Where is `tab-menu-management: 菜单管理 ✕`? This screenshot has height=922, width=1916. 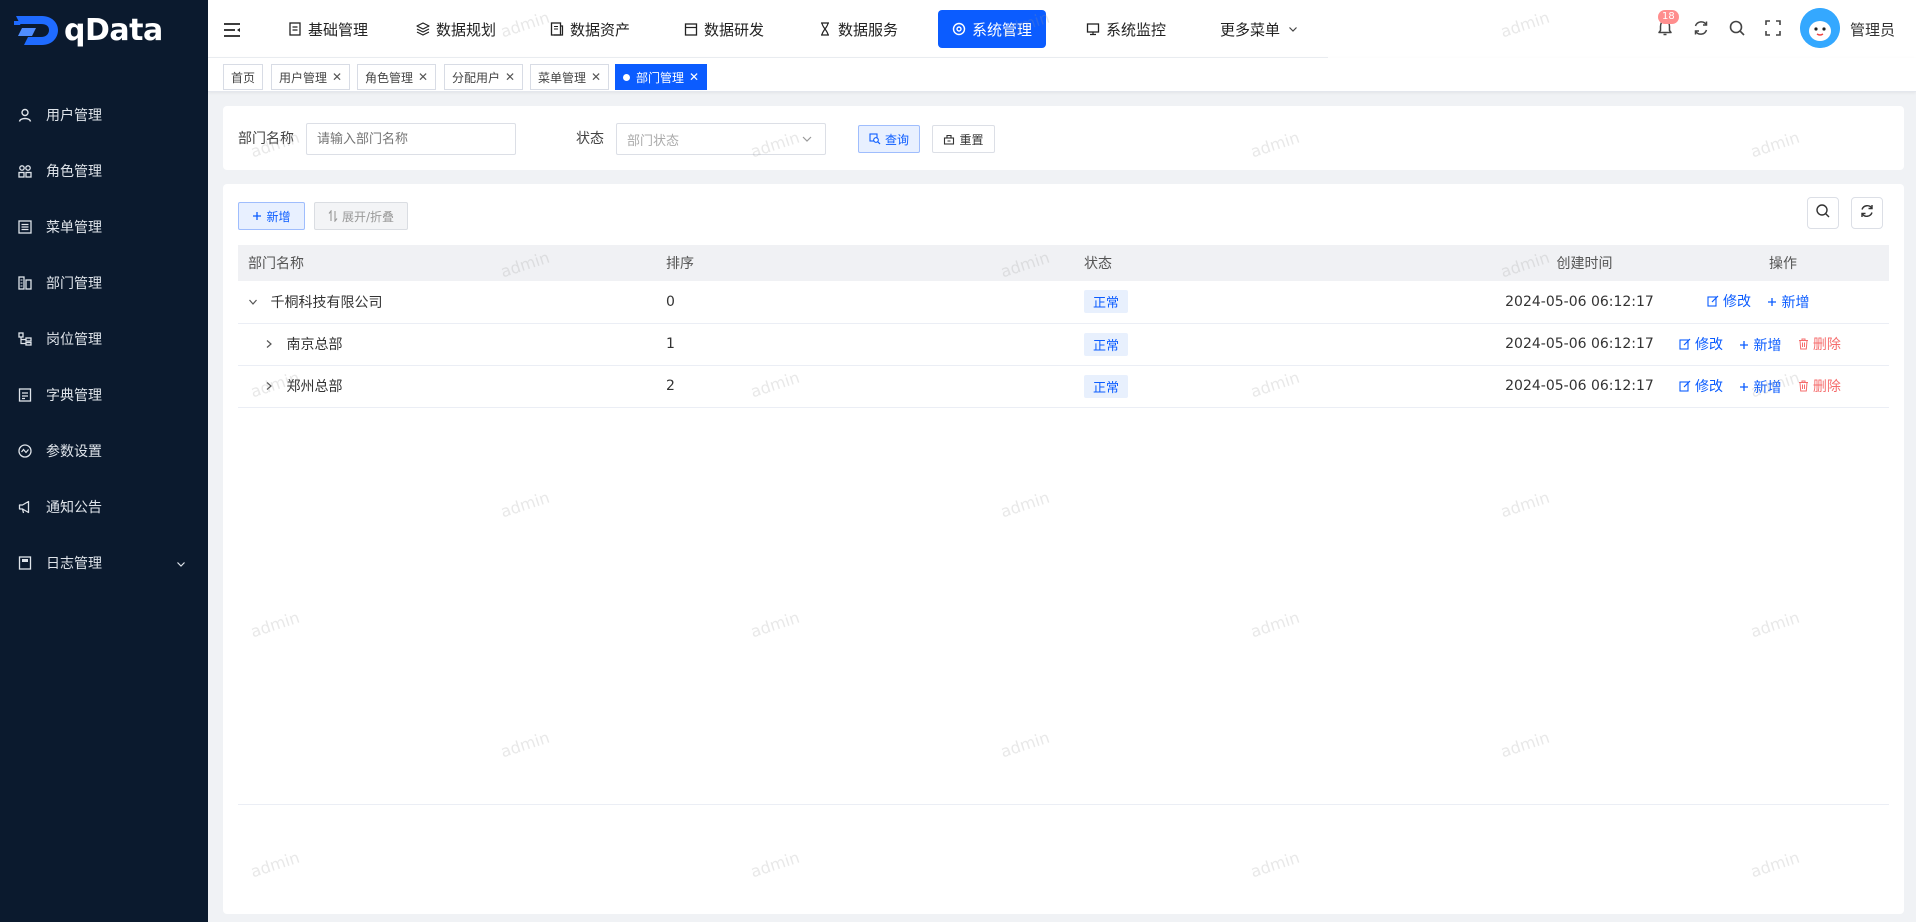 tab-menu-management: 菜单管理 ✕ is located at coordinates (570, 77).